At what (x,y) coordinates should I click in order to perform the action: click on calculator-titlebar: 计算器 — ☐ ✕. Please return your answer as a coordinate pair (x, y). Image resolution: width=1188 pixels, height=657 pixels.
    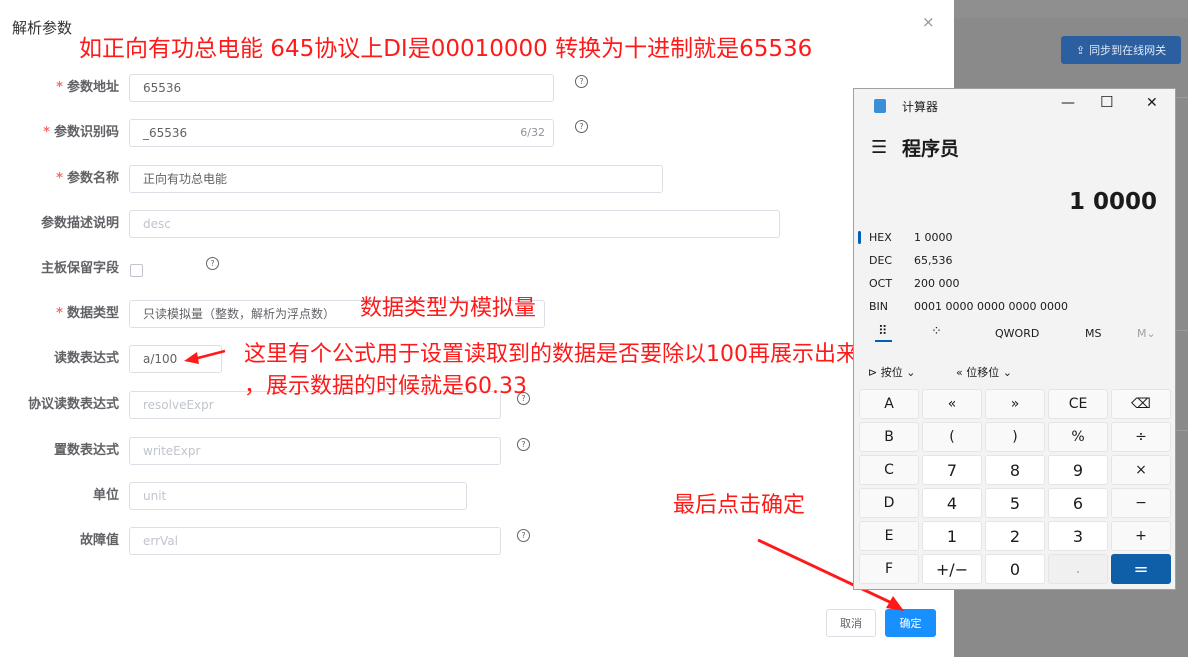
    Looking at the image, I should click on (1014, 105).